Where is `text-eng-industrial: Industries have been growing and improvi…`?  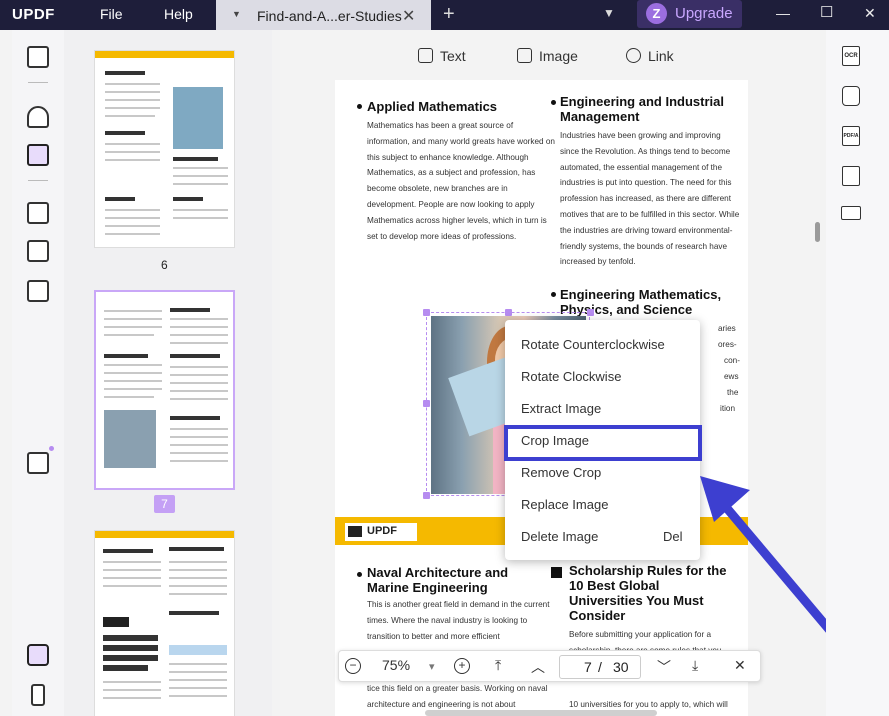 text-eng-industrial: Industries have been growing and improvi… is located at coordinates (651, 199).